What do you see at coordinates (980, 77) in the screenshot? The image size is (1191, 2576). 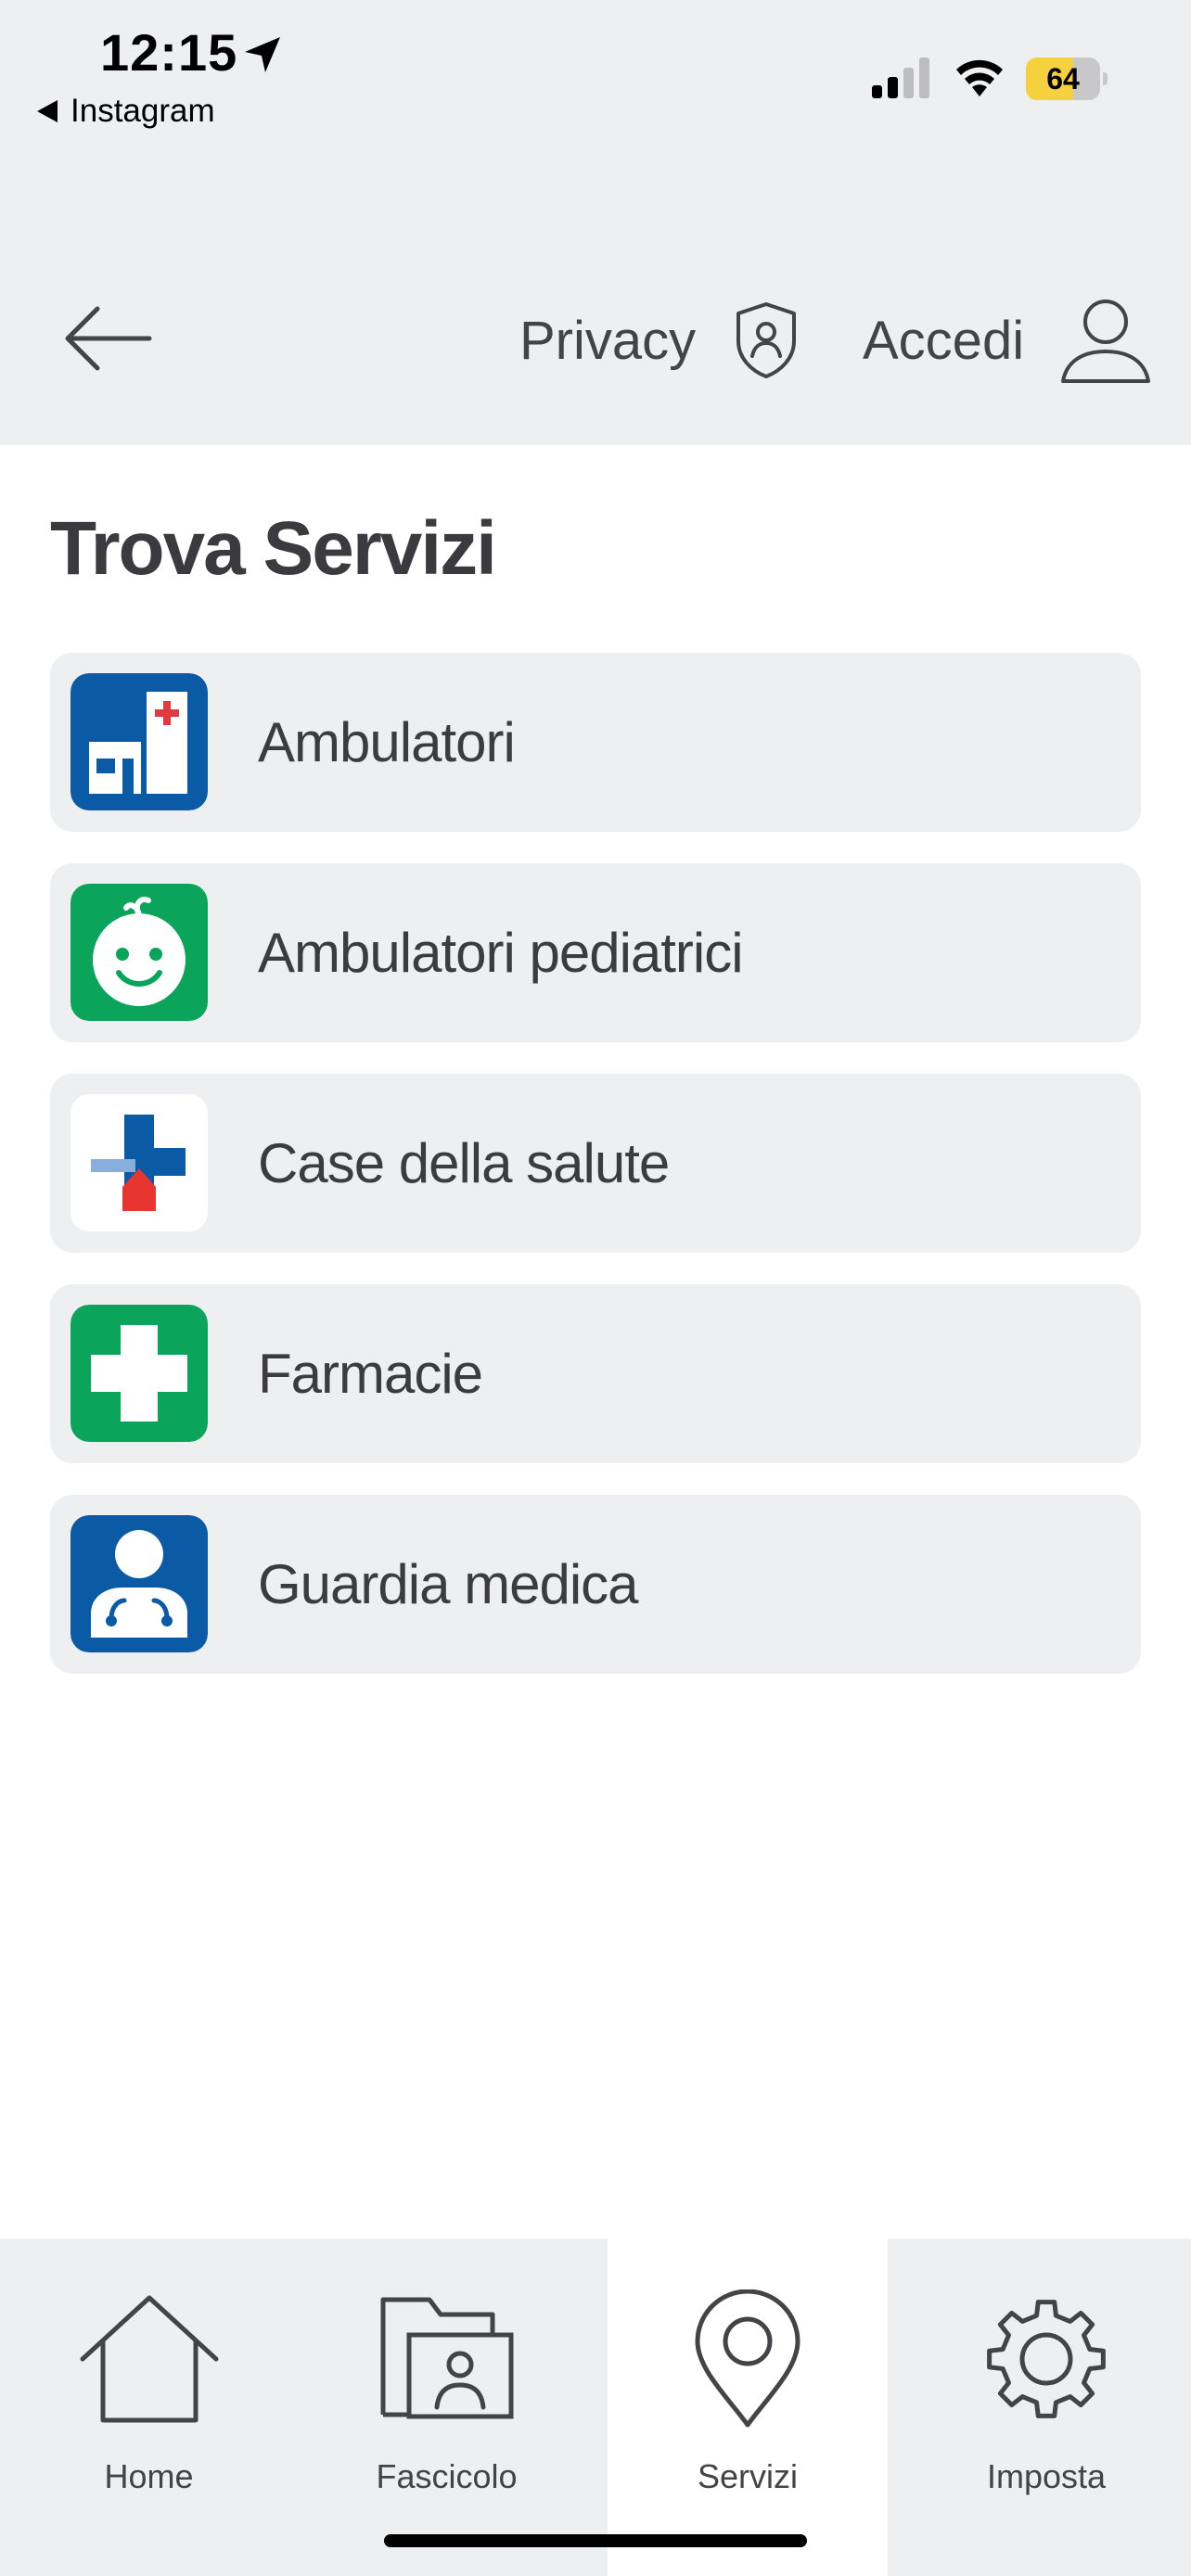 I see `wifi-icon` at bounding box center [980, 77].